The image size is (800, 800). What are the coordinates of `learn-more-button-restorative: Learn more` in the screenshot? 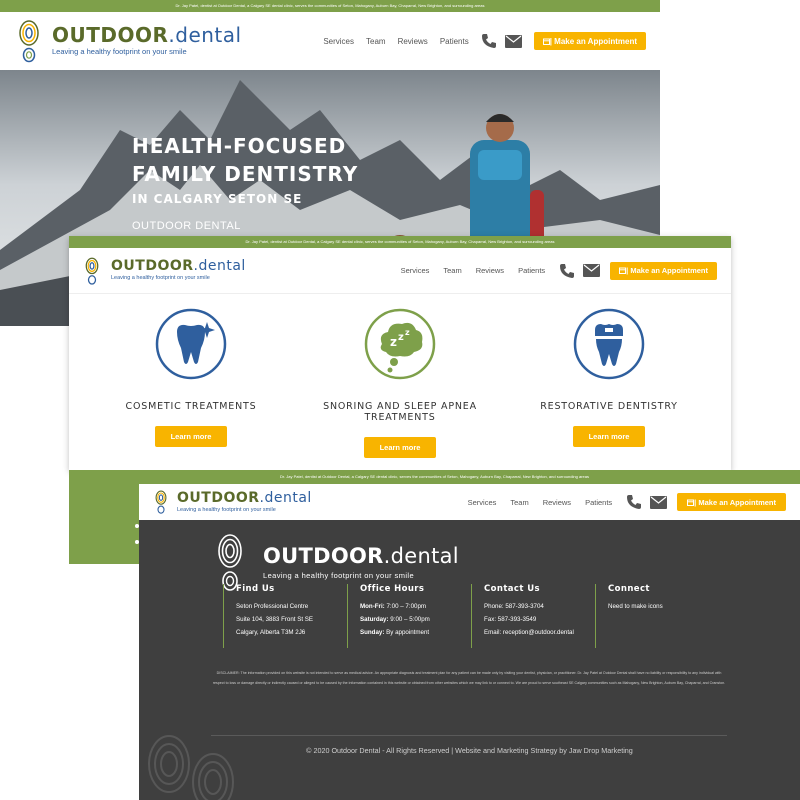 It's located at (609, 436).